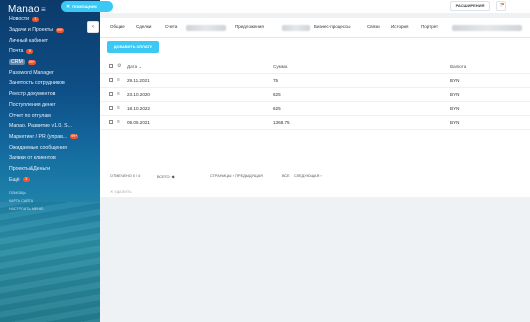  I want to click on prev-page-link: ‹ ПРЕДЫДУЩАЯ, so click(248, 176).